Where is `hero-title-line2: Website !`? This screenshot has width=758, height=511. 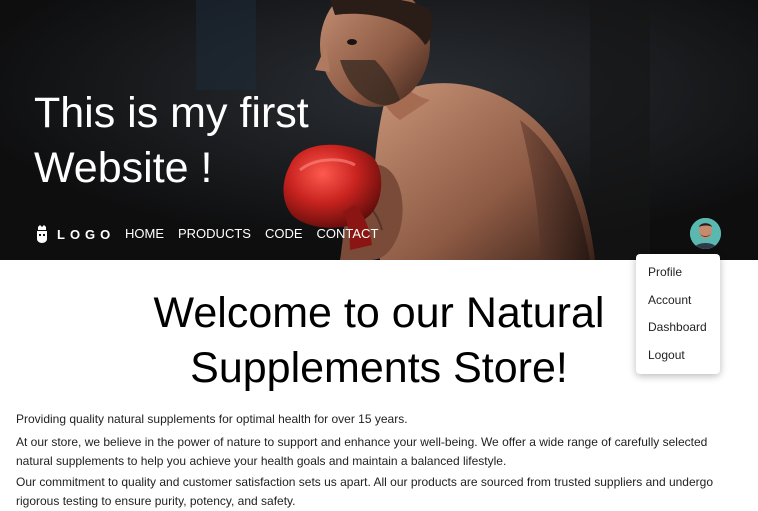
hero-title-line2: Website ! is located at coordinates (123, 168).